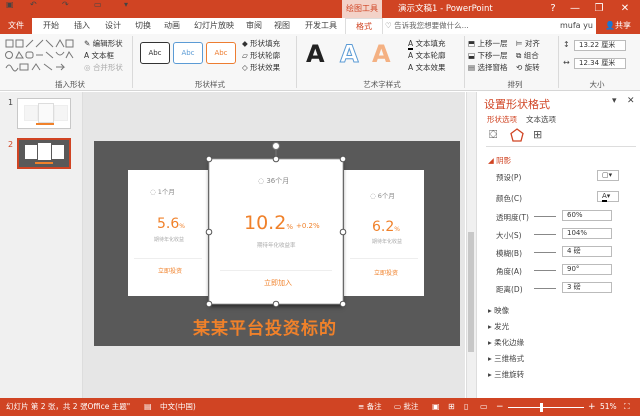 Image resolution: width=640 pixels, height=416 pixels. Describe the element at coordinates (261, 68) in the screenshot. I see `shape-effects-button: ◇ 形状效果` at that location.